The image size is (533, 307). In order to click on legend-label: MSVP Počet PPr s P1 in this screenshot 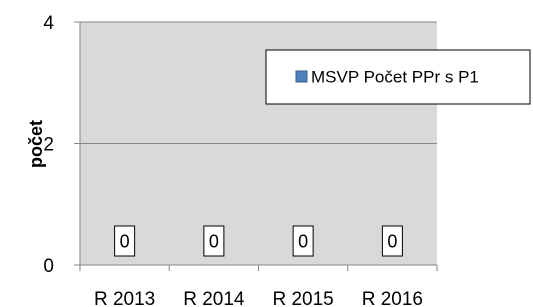, I will do `click(395, 77)`.